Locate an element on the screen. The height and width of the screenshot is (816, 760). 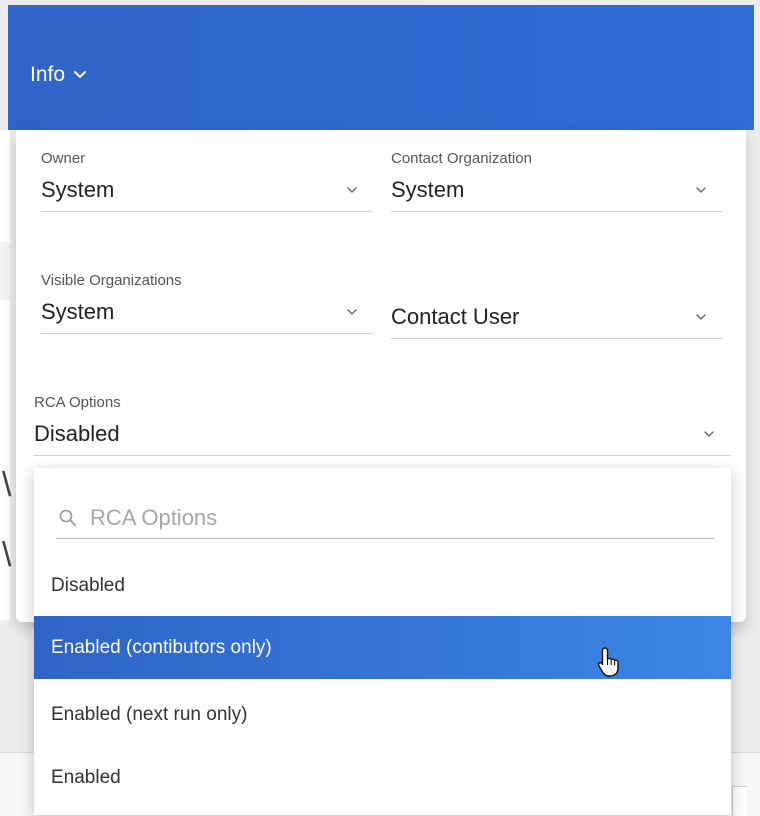
dropdown-search-input is located at coordinates (390, 518).